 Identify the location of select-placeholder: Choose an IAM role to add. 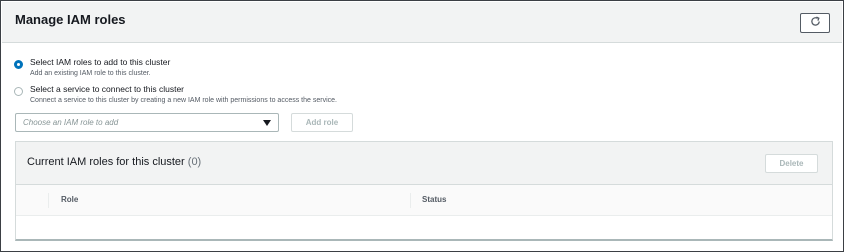
(71, 122).